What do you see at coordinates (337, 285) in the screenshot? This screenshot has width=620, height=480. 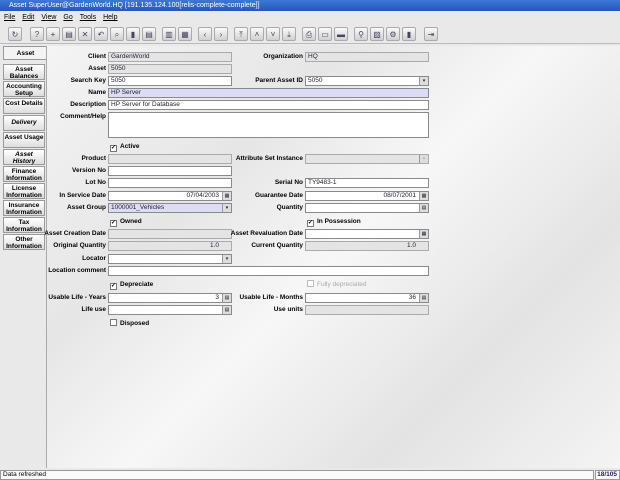 I see `fully-depreciated-checkbox: Fully depreciated` at bounding box center [337, 285].